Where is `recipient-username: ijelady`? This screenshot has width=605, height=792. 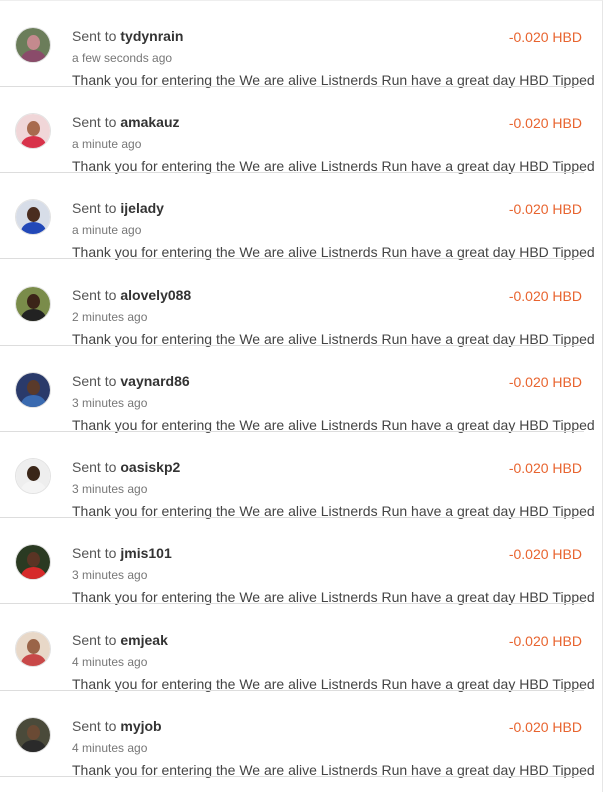 recipient-username: ijelady is located at coordinates (142, 208).